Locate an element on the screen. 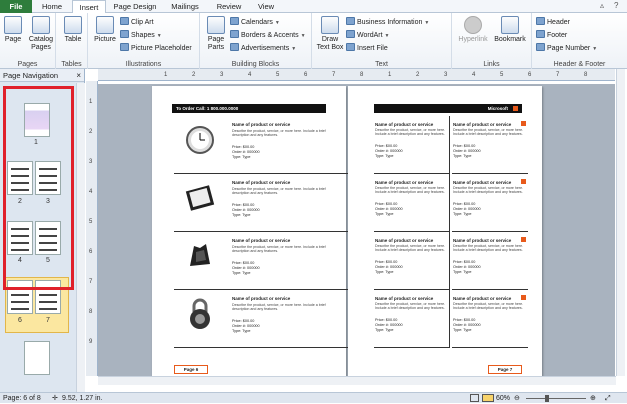  tab-mailings: Mailings is located at coordinates (185, 6).